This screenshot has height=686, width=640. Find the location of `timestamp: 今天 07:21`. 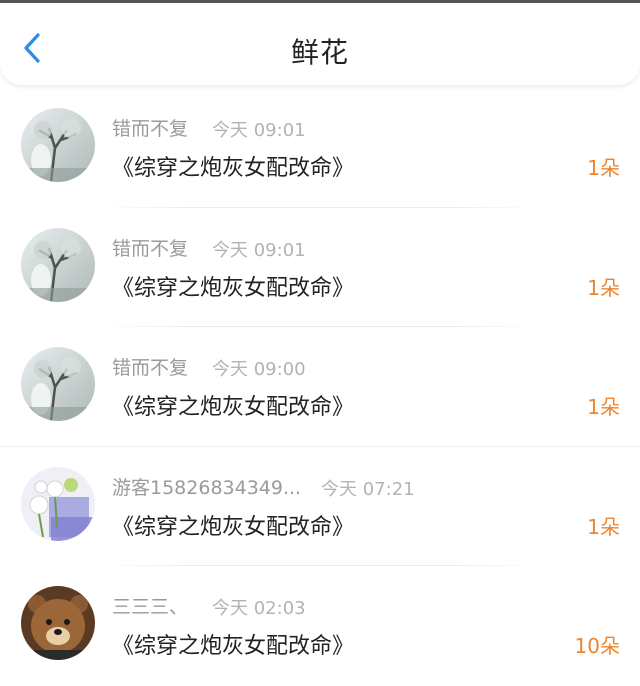

timestamp: 今天 07:21 is located at coordinates (368, 489).